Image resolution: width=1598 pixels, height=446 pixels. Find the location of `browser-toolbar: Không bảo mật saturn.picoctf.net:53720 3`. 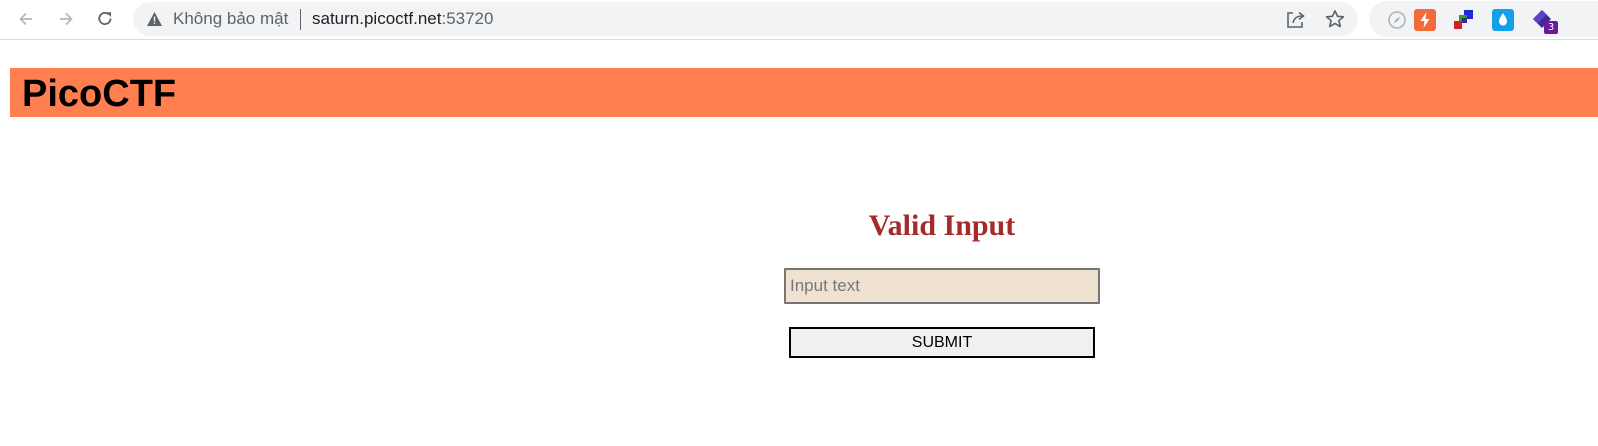

browser-toolbar: Không bảo mật saturn.picoctf.net:53720 3 is located at coordinates (799, 20).